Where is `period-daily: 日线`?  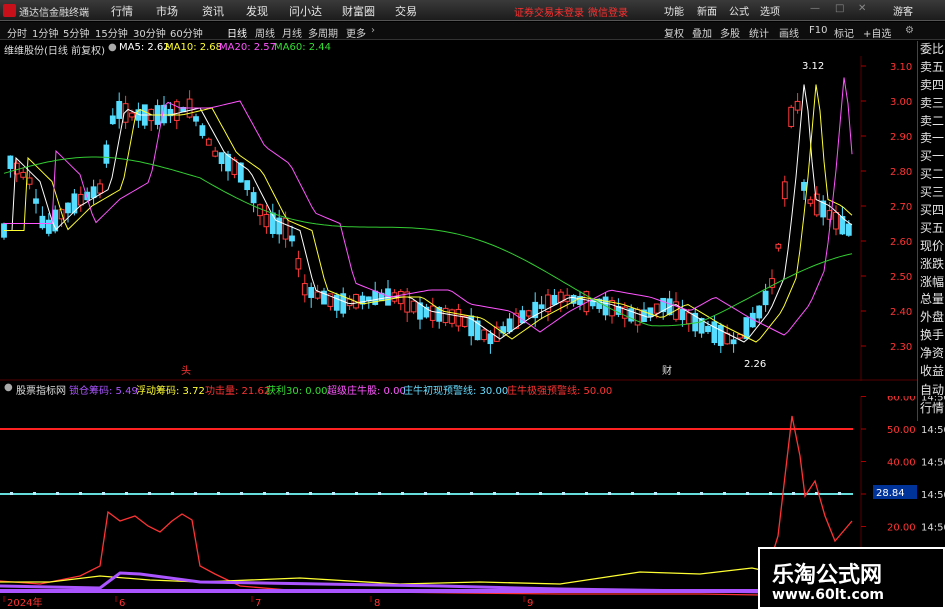
period-daily: 日线 is located at coordinates (237, 32).